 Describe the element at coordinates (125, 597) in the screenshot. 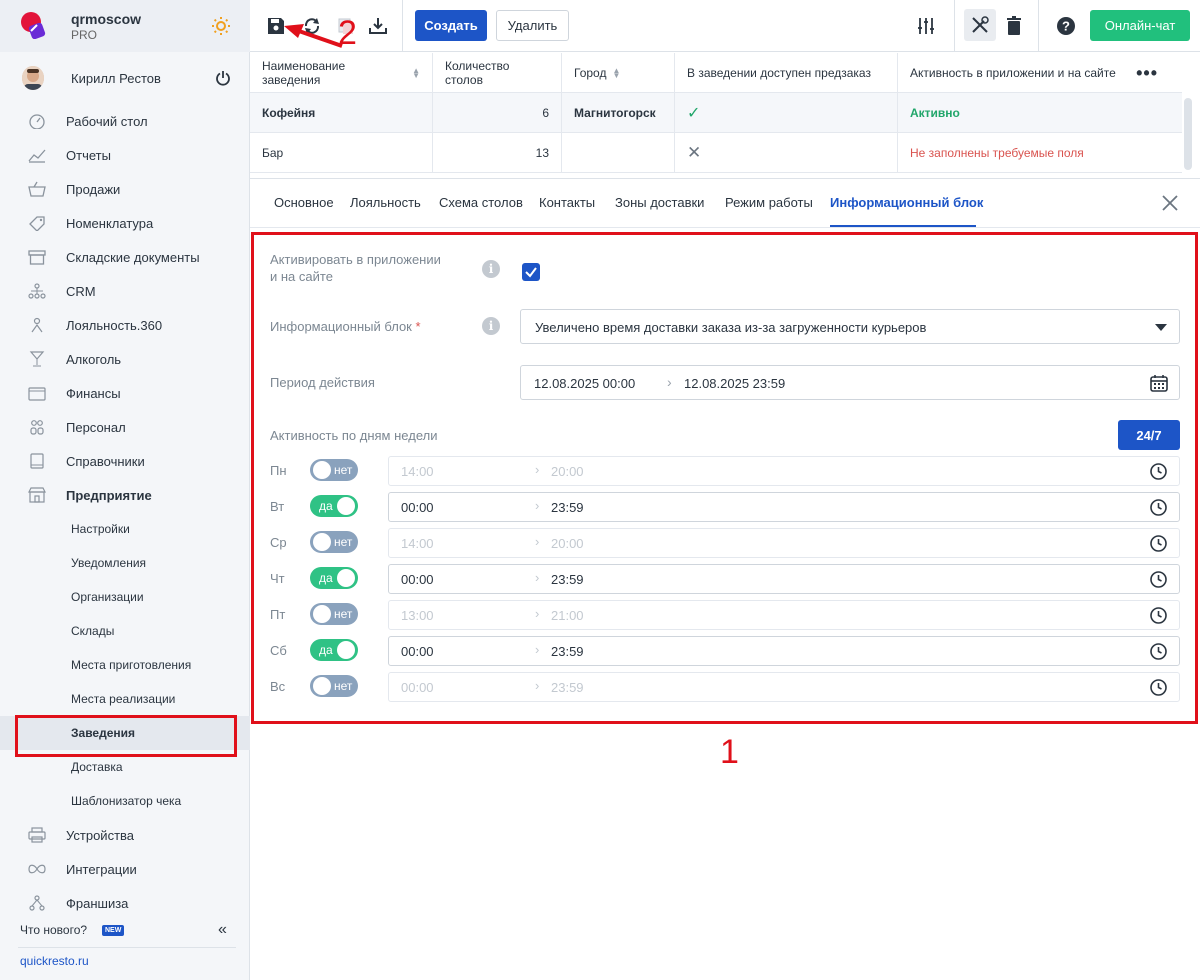

I see `sidebar-subitem-organizations: Организации` at that location.